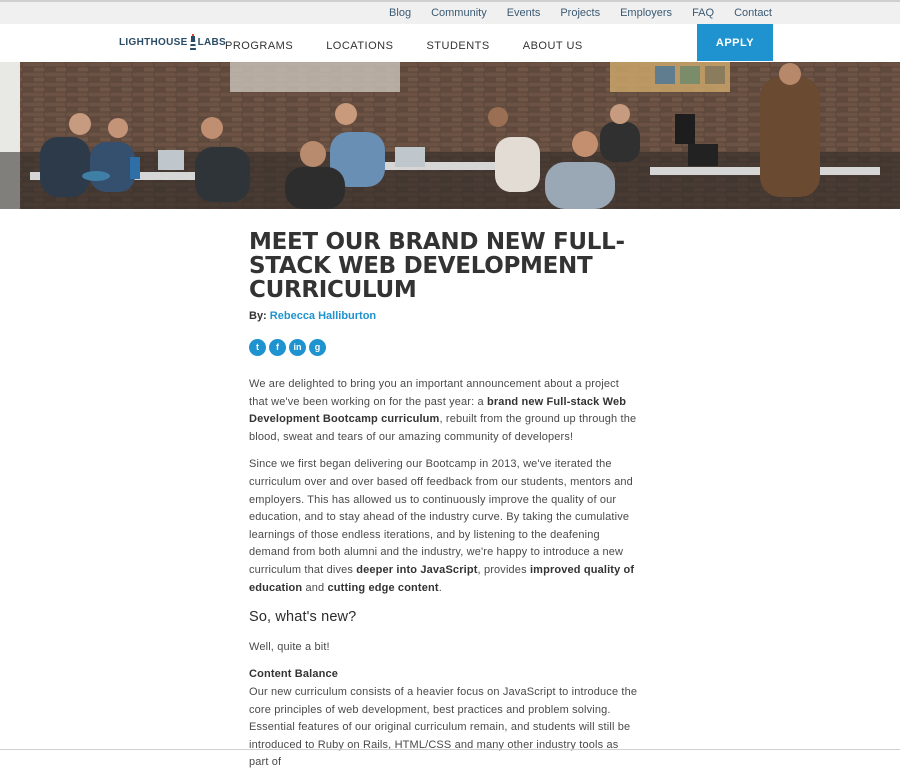 The image size is (900, 772). I want to click on text: and, so click(315, 587).